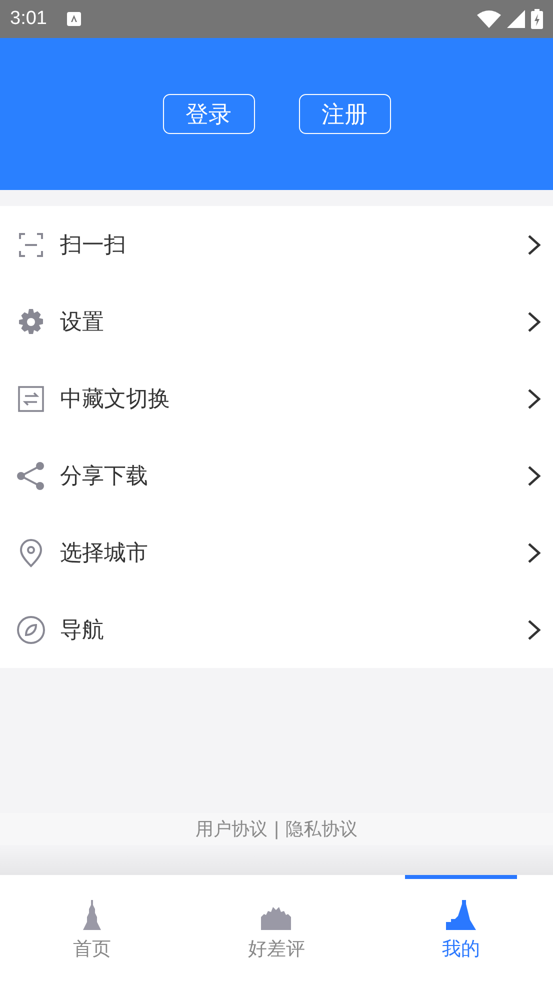 The image size is (553, 983). What do you see at coordinates (276, 475) in the screenshot?
I see `menu-item: 分享下载` at bounding box center [276, 475].